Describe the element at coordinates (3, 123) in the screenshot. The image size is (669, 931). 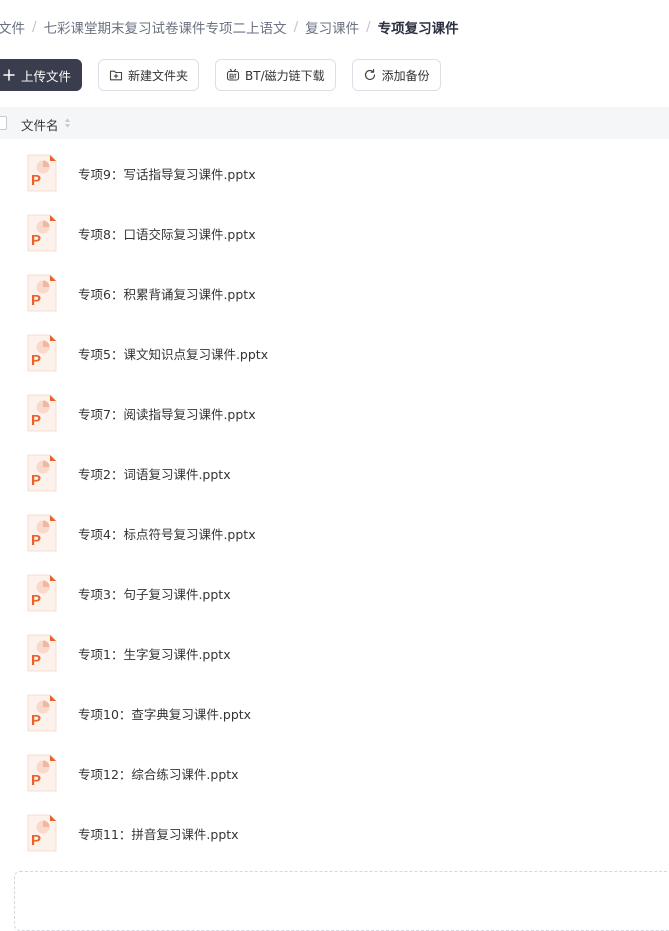
I see `select-all-checkbox` at that location.